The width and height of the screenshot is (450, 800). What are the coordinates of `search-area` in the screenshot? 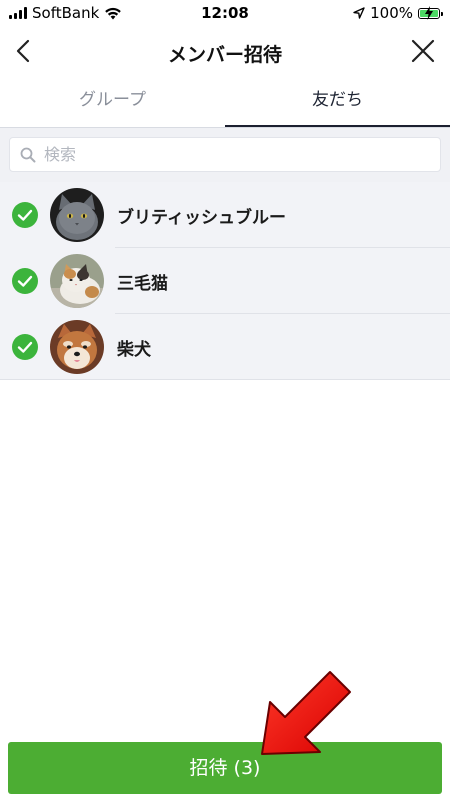 It's located at (225, 155).